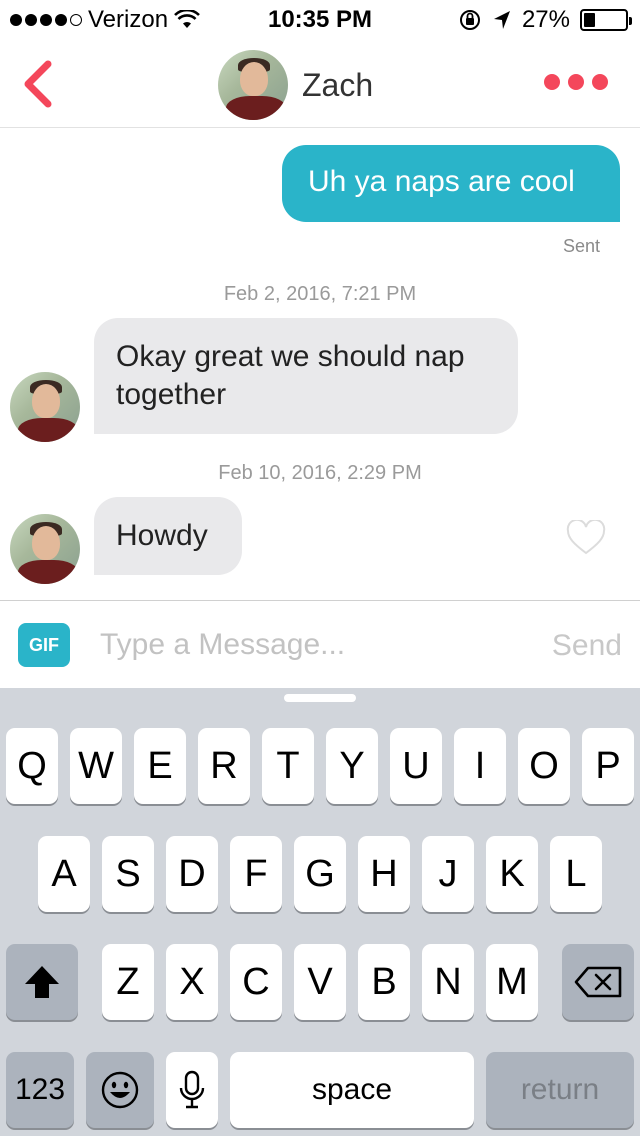  I want to click on chevron-left-icon, so click(38, 84).